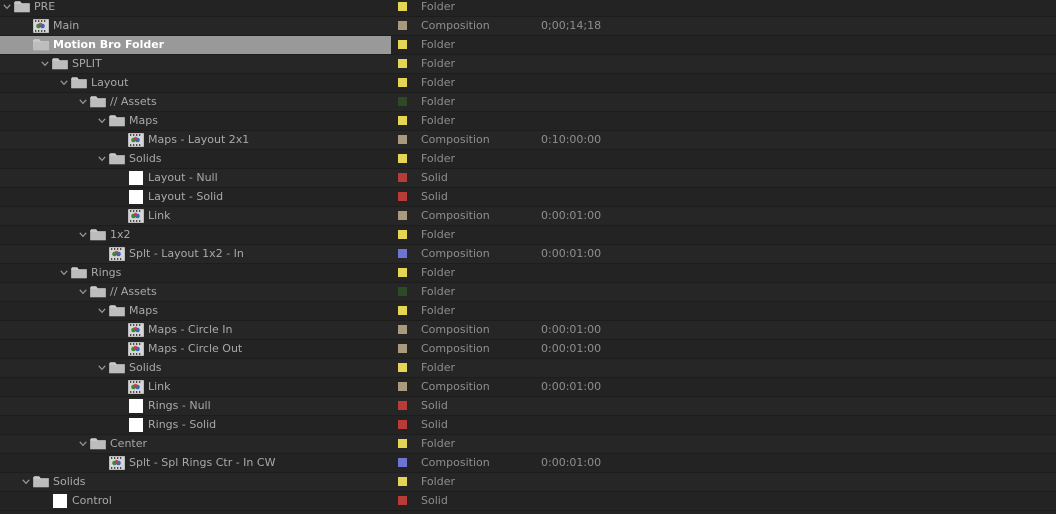 This screenshot has width=1056, height=514. I want to click on item-name: Splt - Spl Rings Ctr - In CW, so click(202, 462).